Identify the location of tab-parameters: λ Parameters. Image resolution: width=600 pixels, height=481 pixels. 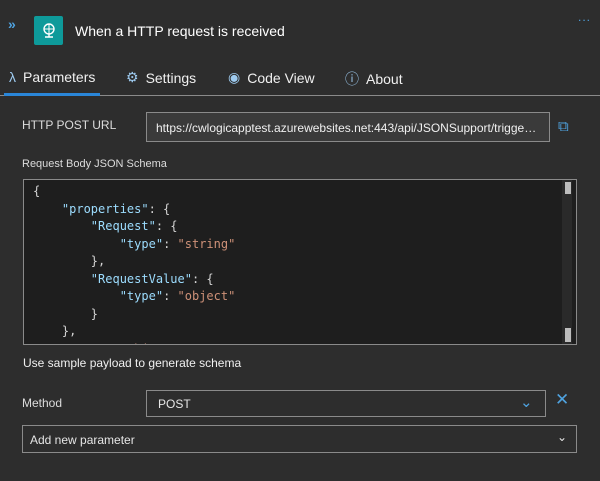
(52, 77).